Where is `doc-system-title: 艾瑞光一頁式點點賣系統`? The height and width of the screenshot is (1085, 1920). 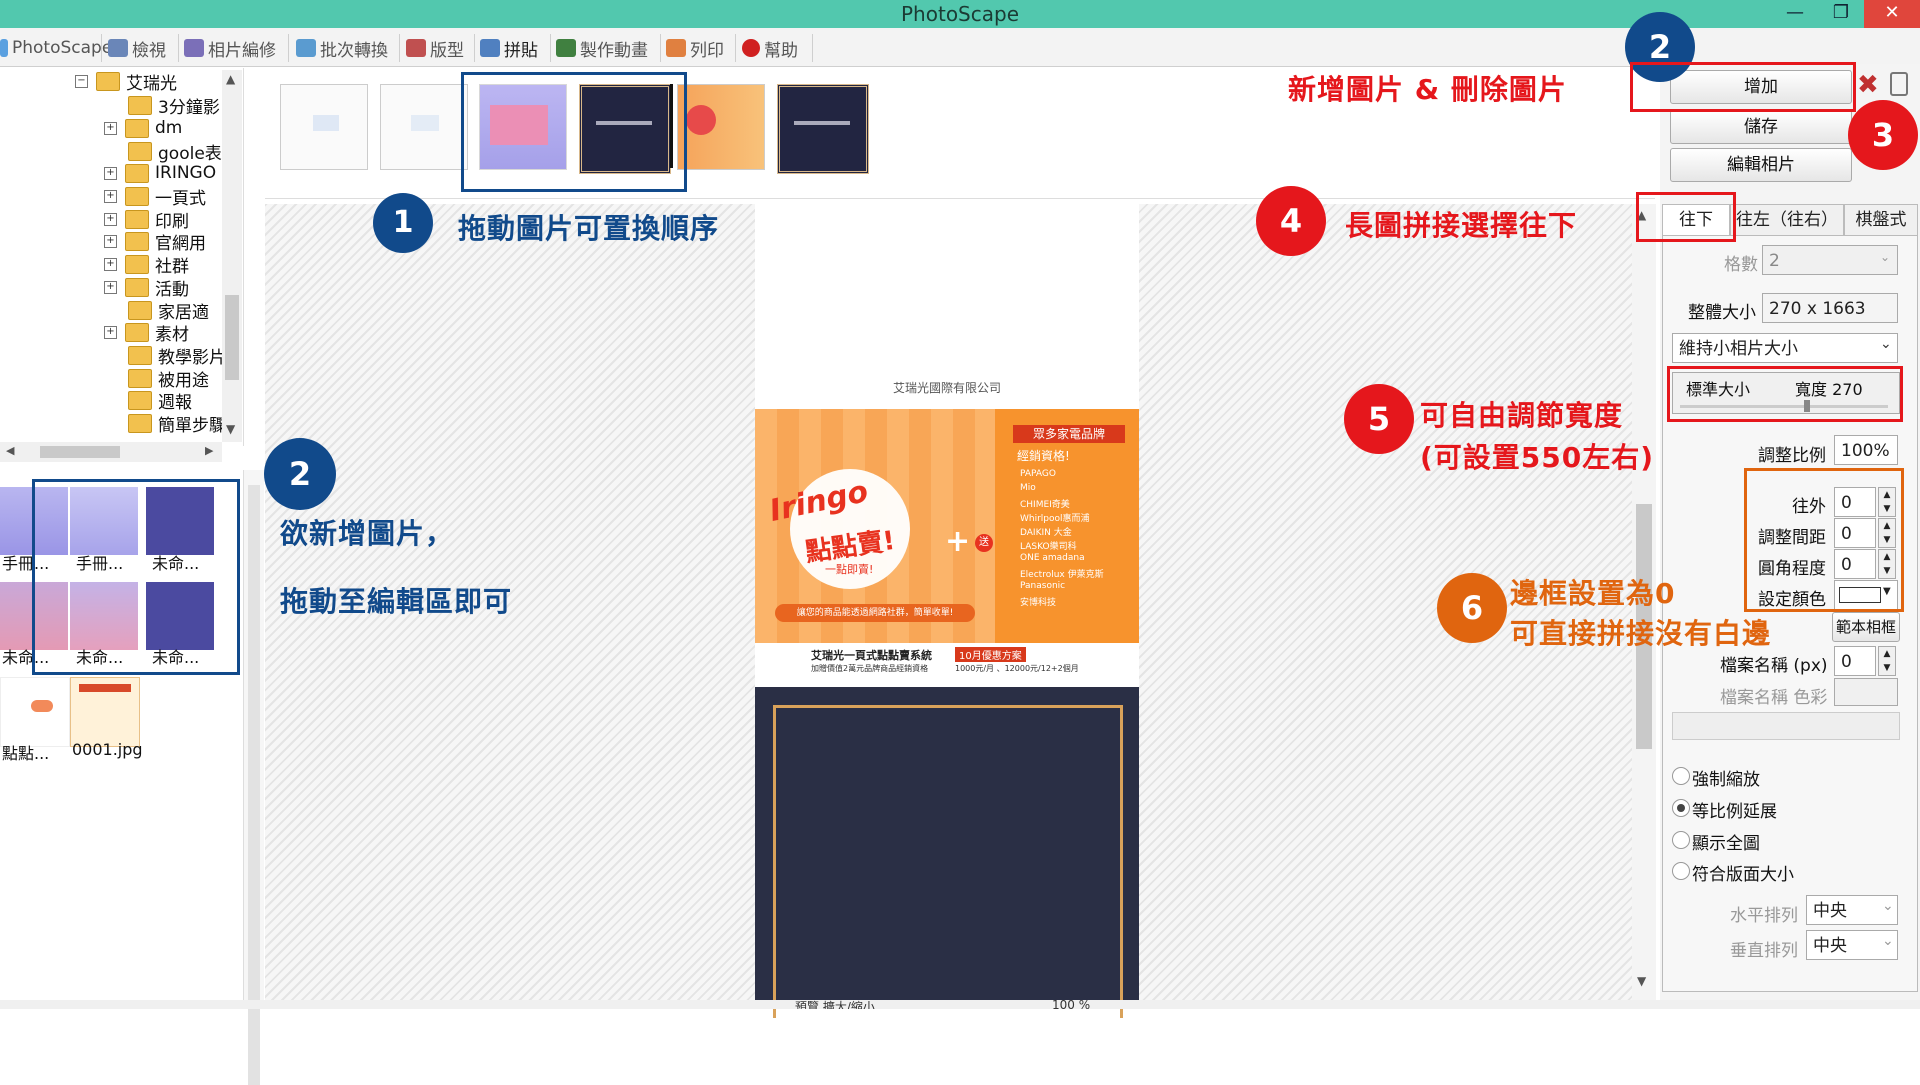
doc-system-title: 艾瑞光一頁式點點賣系統 is located at coordinates (871, 655).